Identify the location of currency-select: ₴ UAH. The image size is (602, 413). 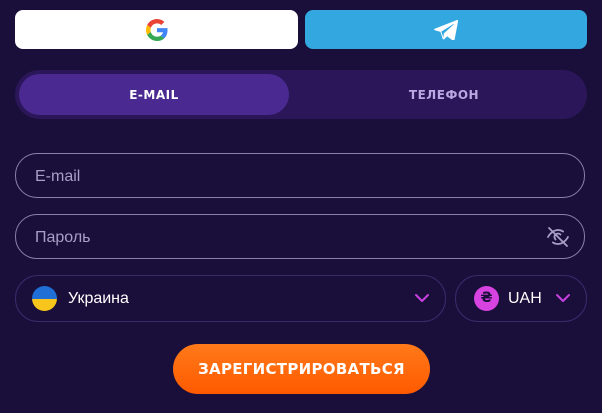
(521, 298).